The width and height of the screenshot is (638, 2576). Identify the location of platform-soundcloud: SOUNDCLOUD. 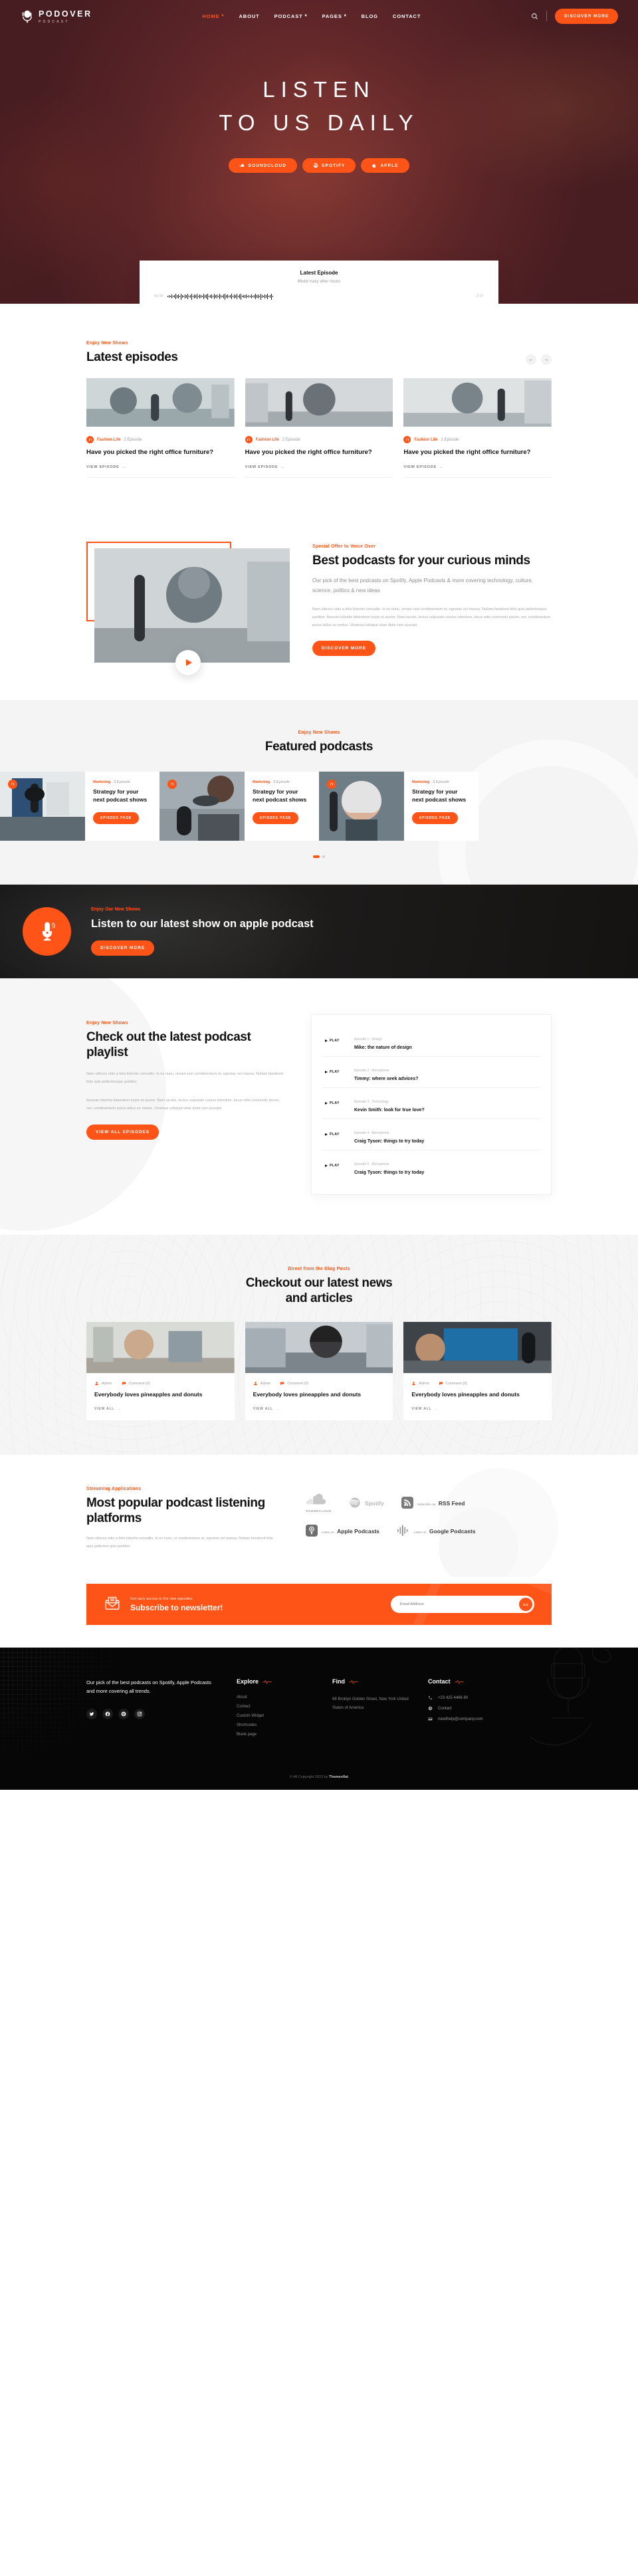
(319, 1503).